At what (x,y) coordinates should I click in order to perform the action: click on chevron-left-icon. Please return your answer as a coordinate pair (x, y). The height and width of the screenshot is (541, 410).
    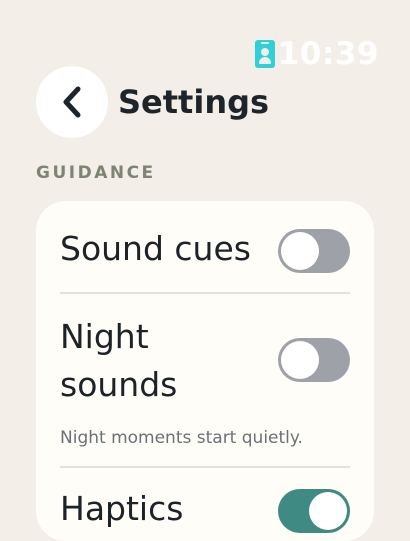
    Looking at the image, I should click on (72, 102).